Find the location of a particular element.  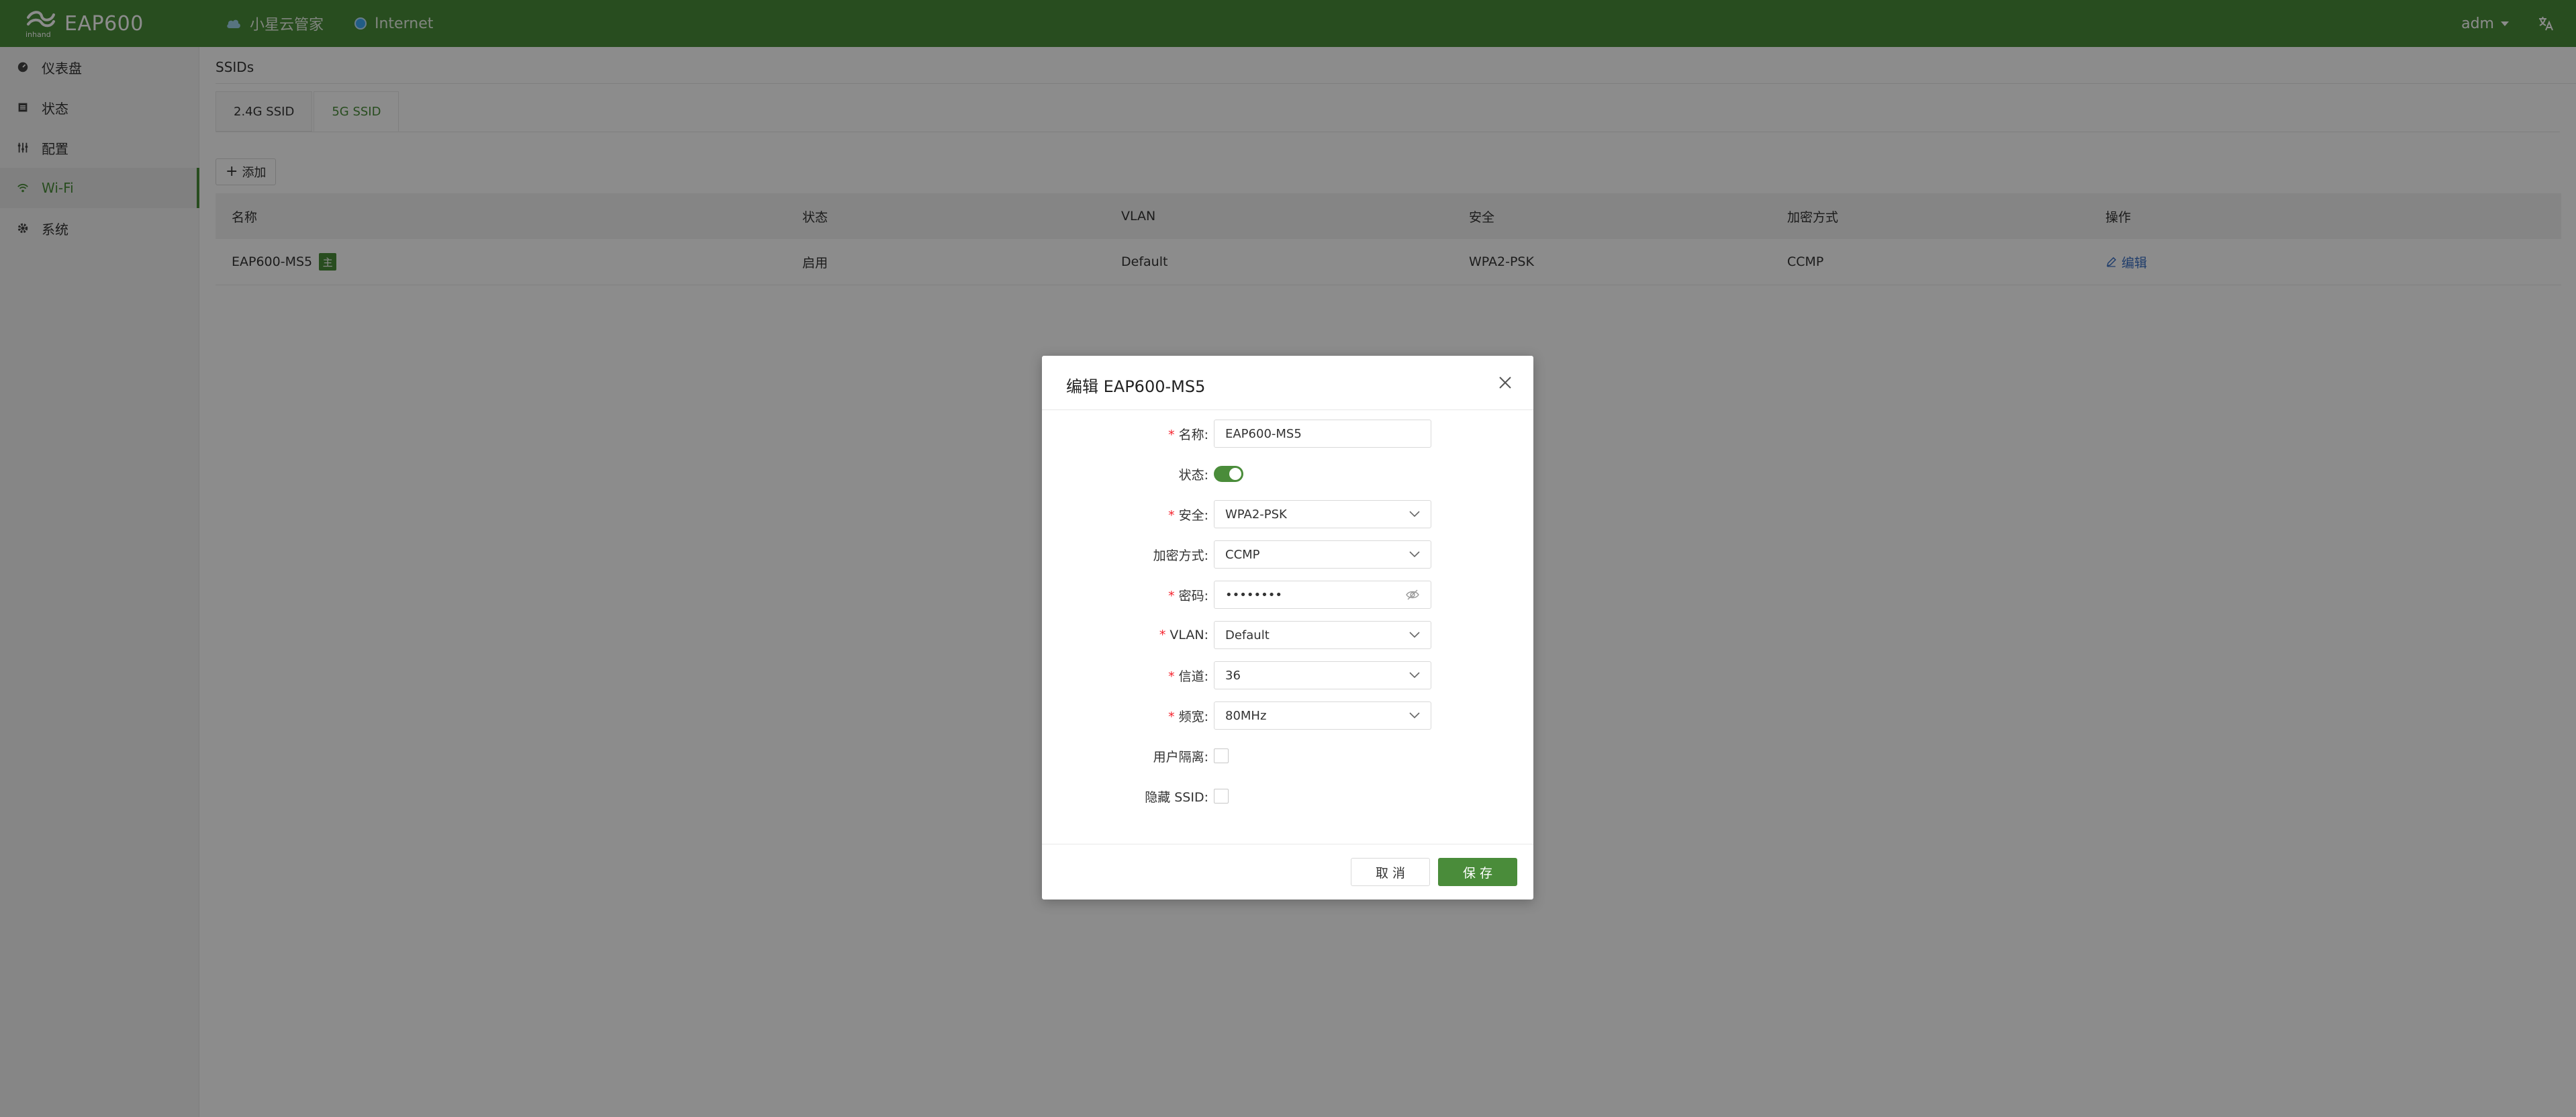

form-row-encryption: 加密方式: CCMP is located at coordinates (1287, 554).